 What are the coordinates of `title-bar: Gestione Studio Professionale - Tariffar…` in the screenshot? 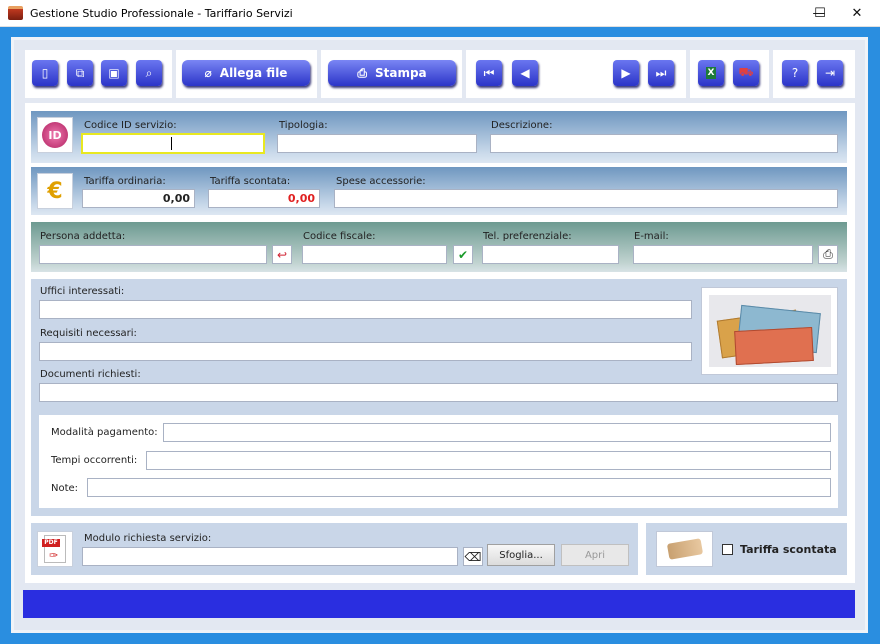 It's located at (440, 13).